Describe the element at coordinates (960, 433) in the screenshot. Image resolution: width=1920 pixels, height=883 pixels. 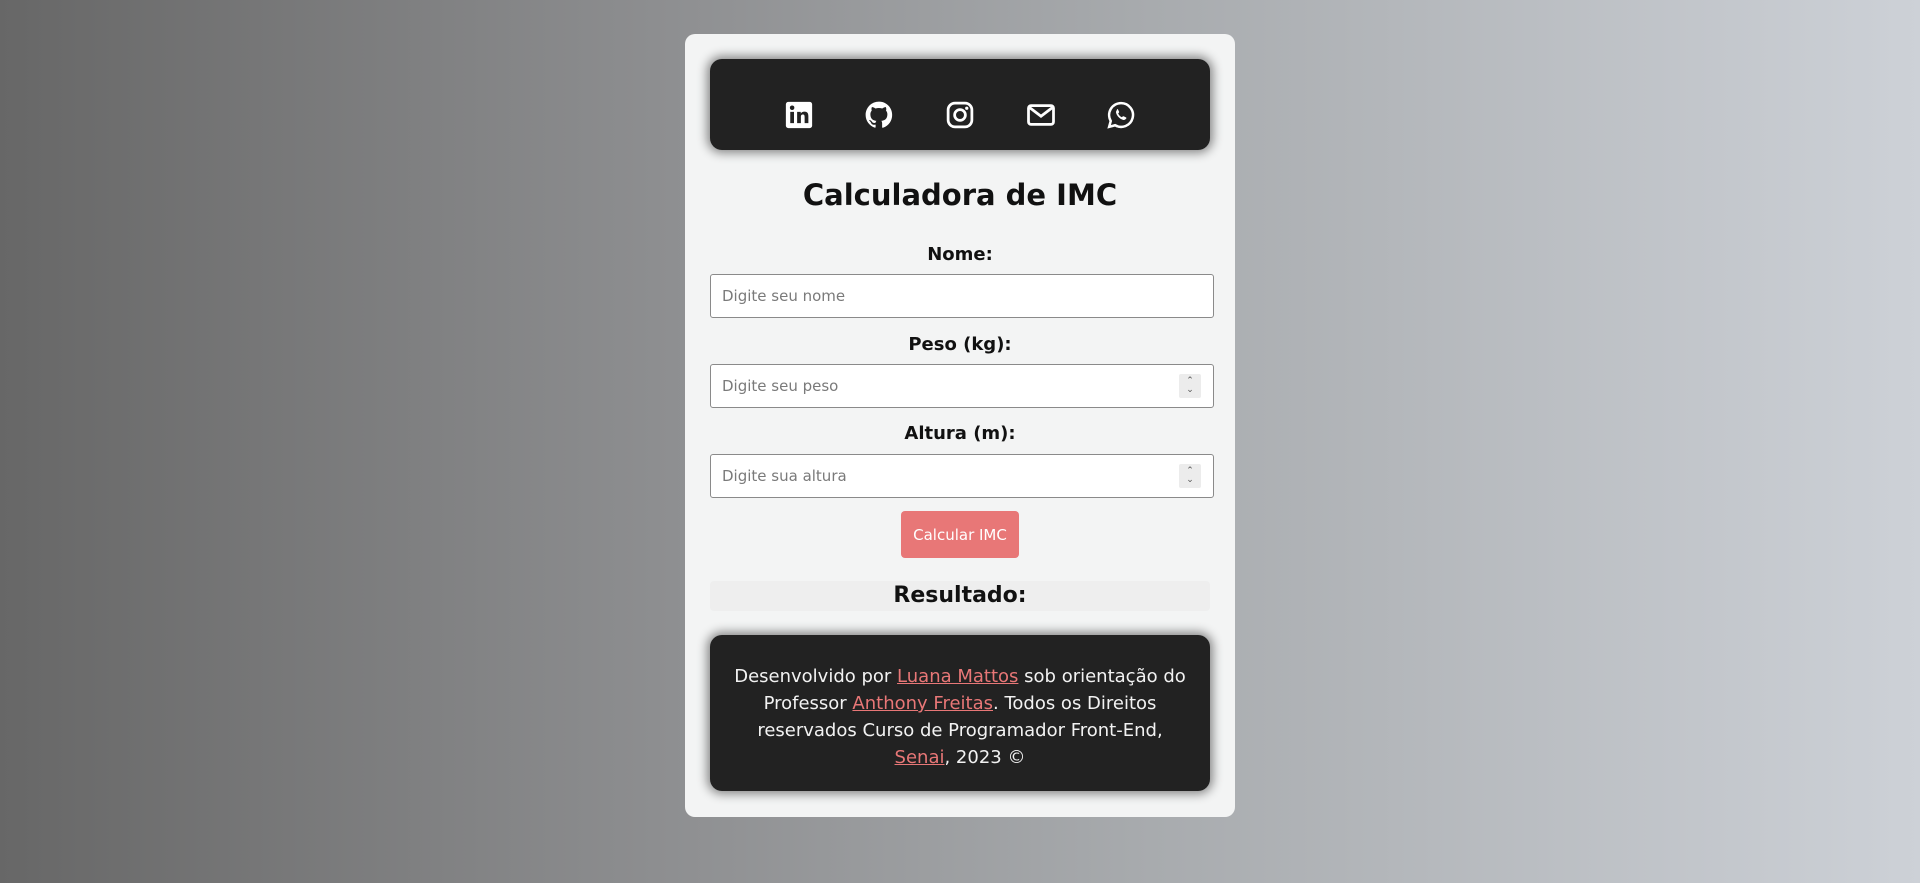
I see `height-label: Altura (m):` at that location.